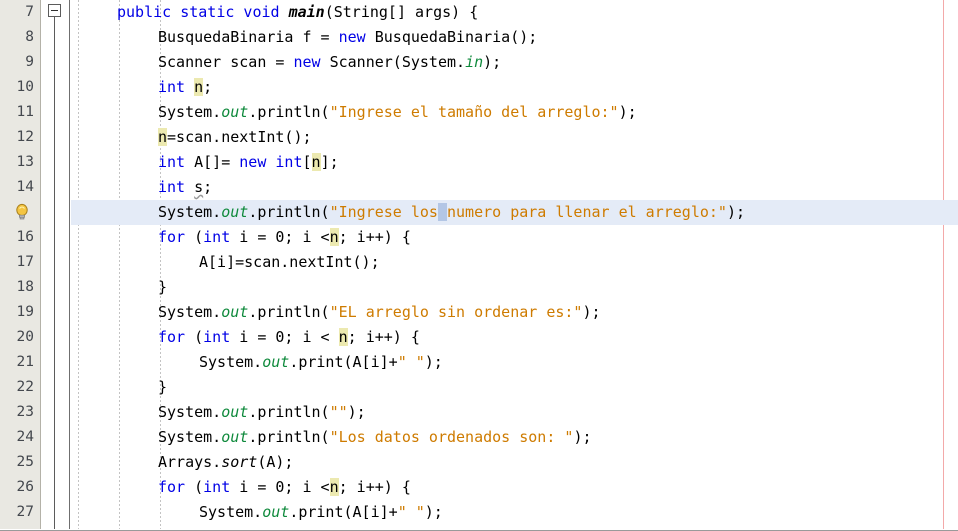  What do you see at coordinates (514, 462) in the screenshot?
I see `code-line: Arrays.sort(A);` at bounding box center [514, 462].